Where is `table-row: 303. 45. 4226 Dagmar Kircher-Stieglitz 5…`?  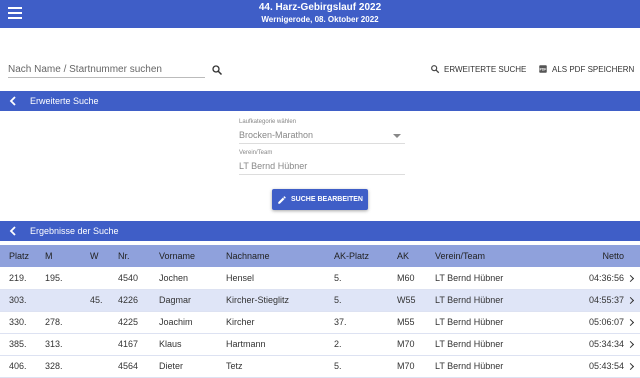 table-row: 303. 45. 4226 Dagmar Kircher-Stieglitz 5… is located at coordinates (320, 300).